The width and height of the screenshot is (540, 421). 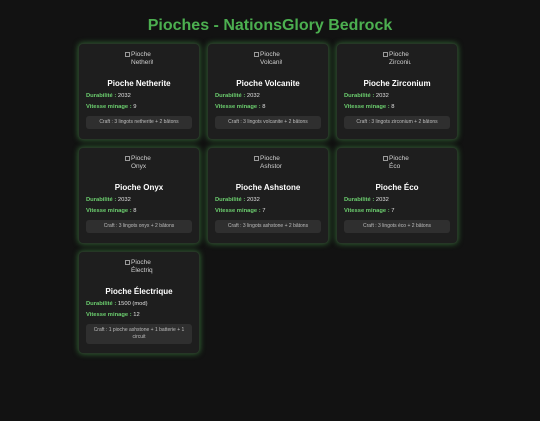 I want to click on craft-recipe: Craft : 3 lingots éco + 2 bâtons, so click(x=397, y=226).